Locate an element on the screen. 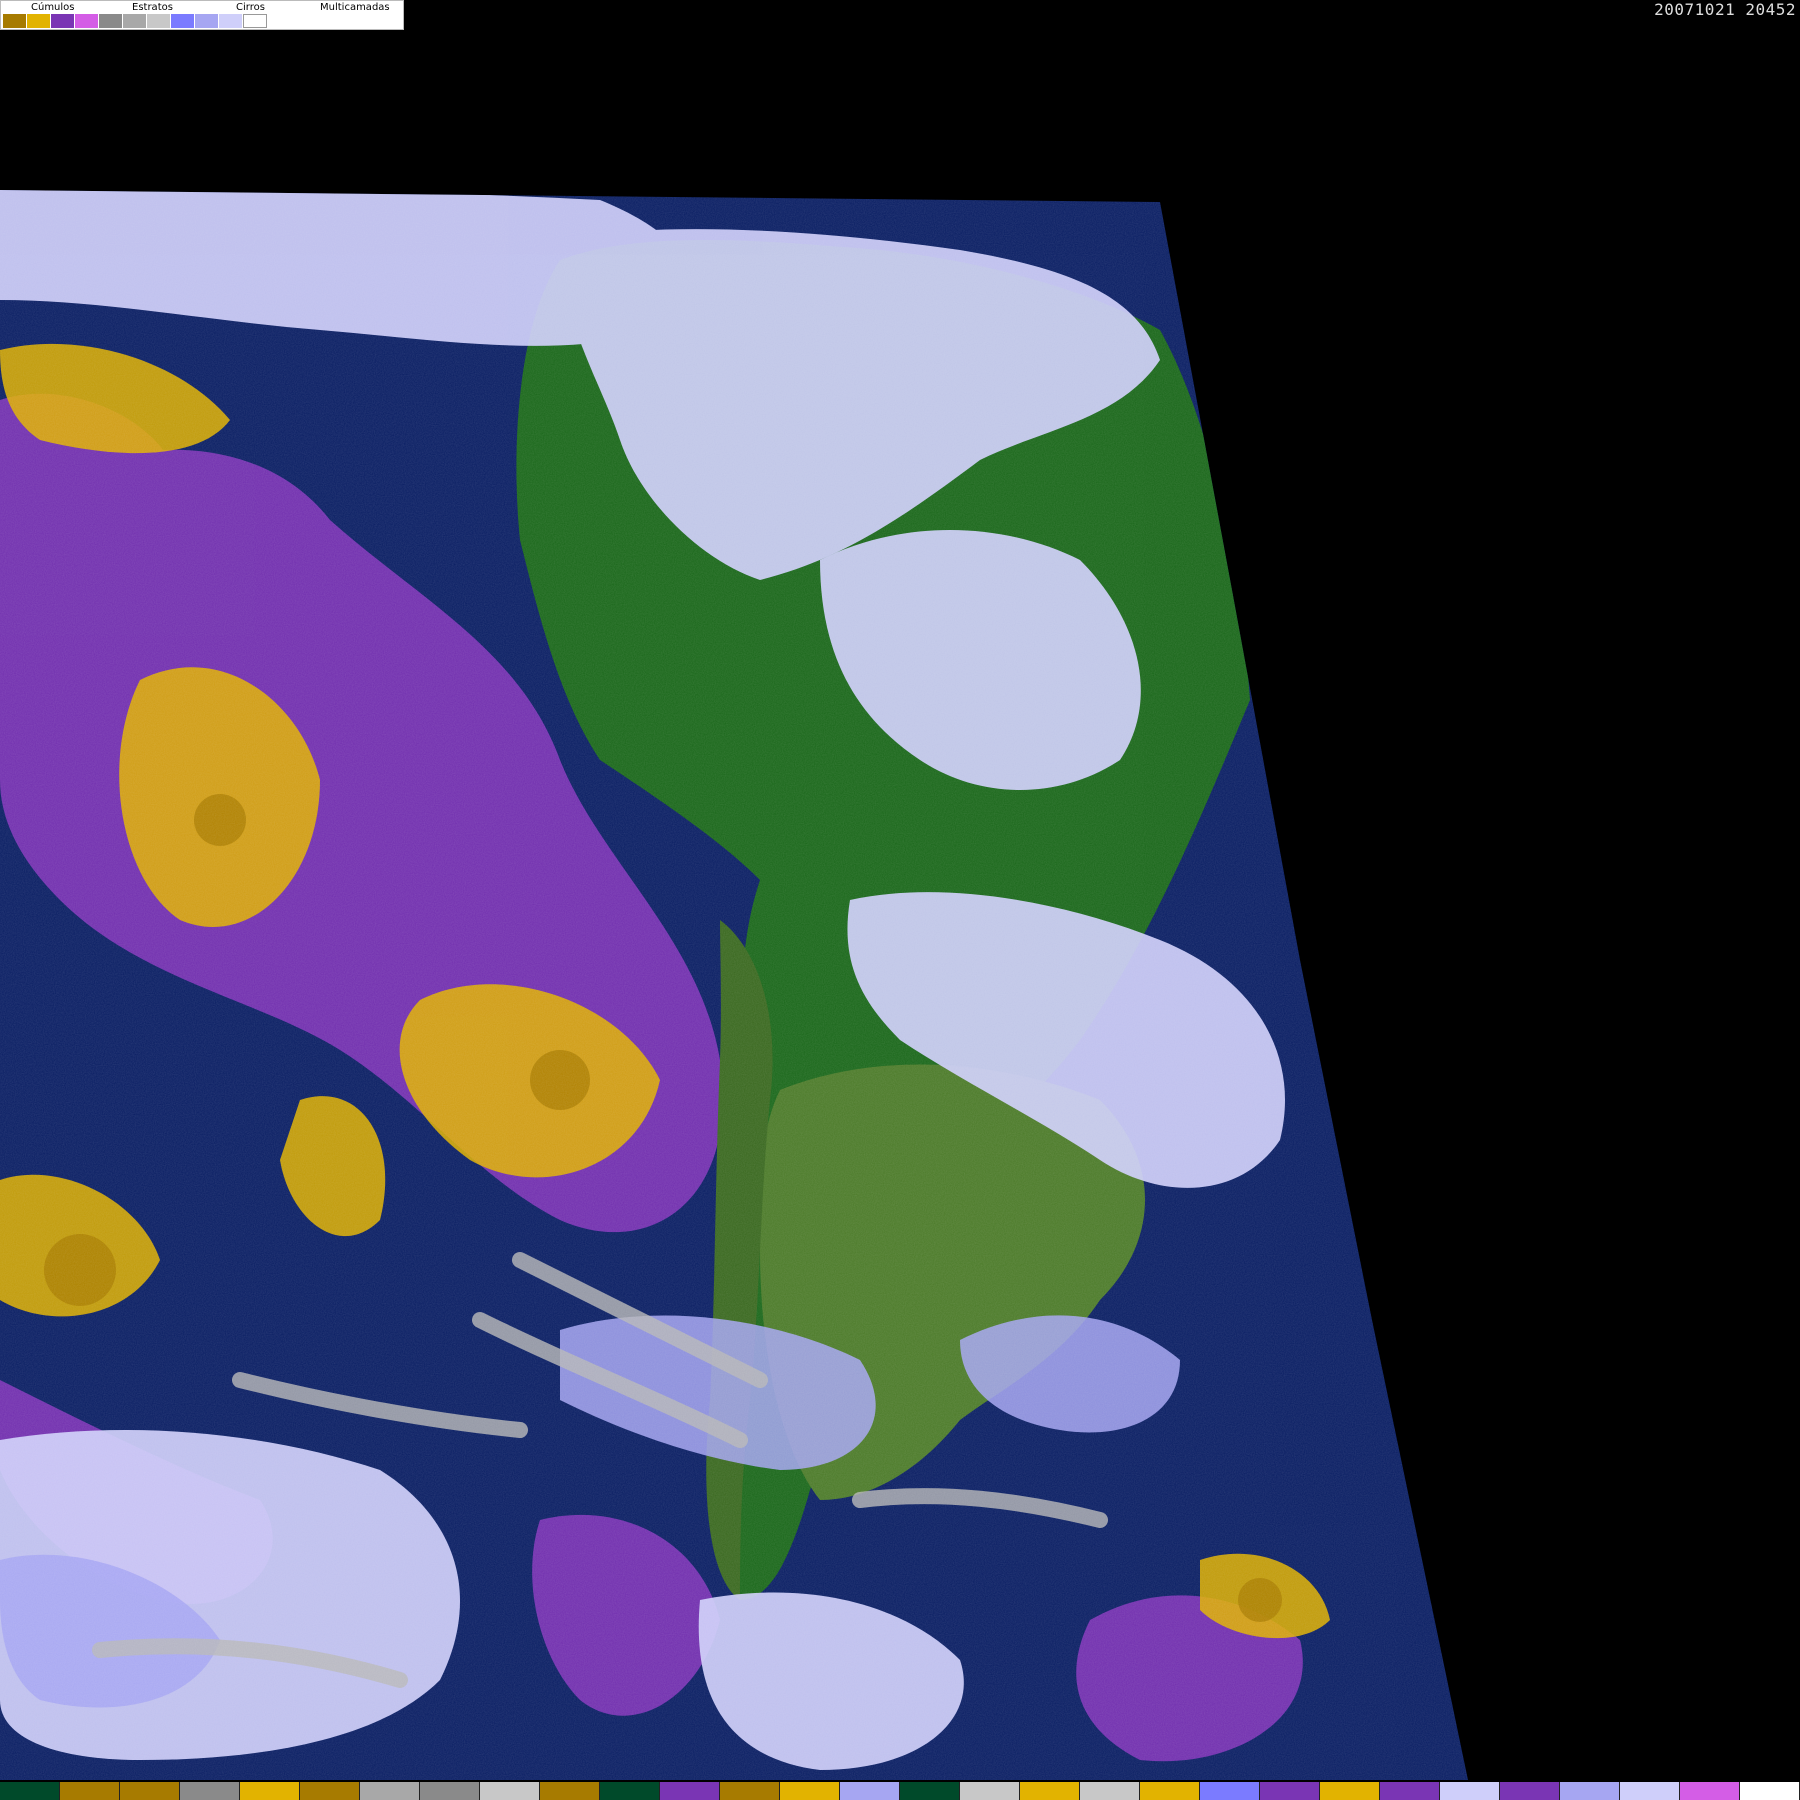 The height and width of the screenshot is (1800, 1800). legend-swatches is located at coordinates (135, 21).